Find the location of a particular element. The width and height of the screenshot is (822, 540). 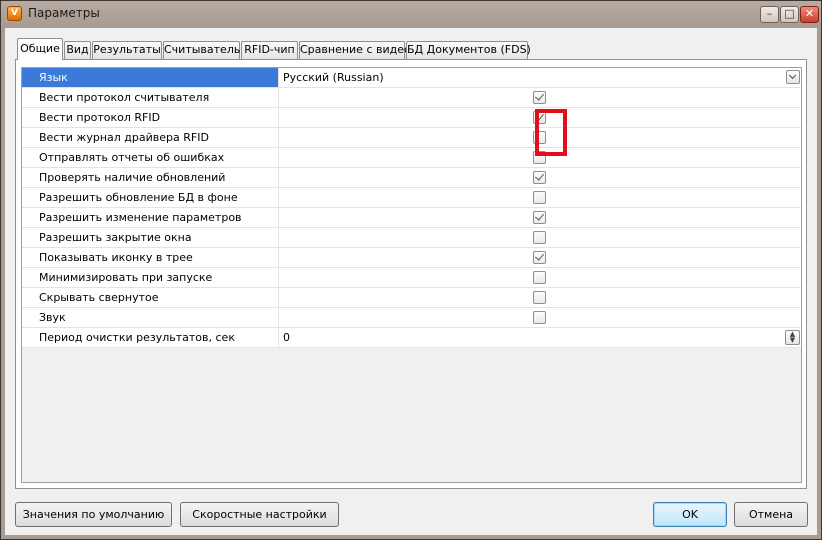

setting-name: Вести протокол считывателя is located at coordinates (150, 97).